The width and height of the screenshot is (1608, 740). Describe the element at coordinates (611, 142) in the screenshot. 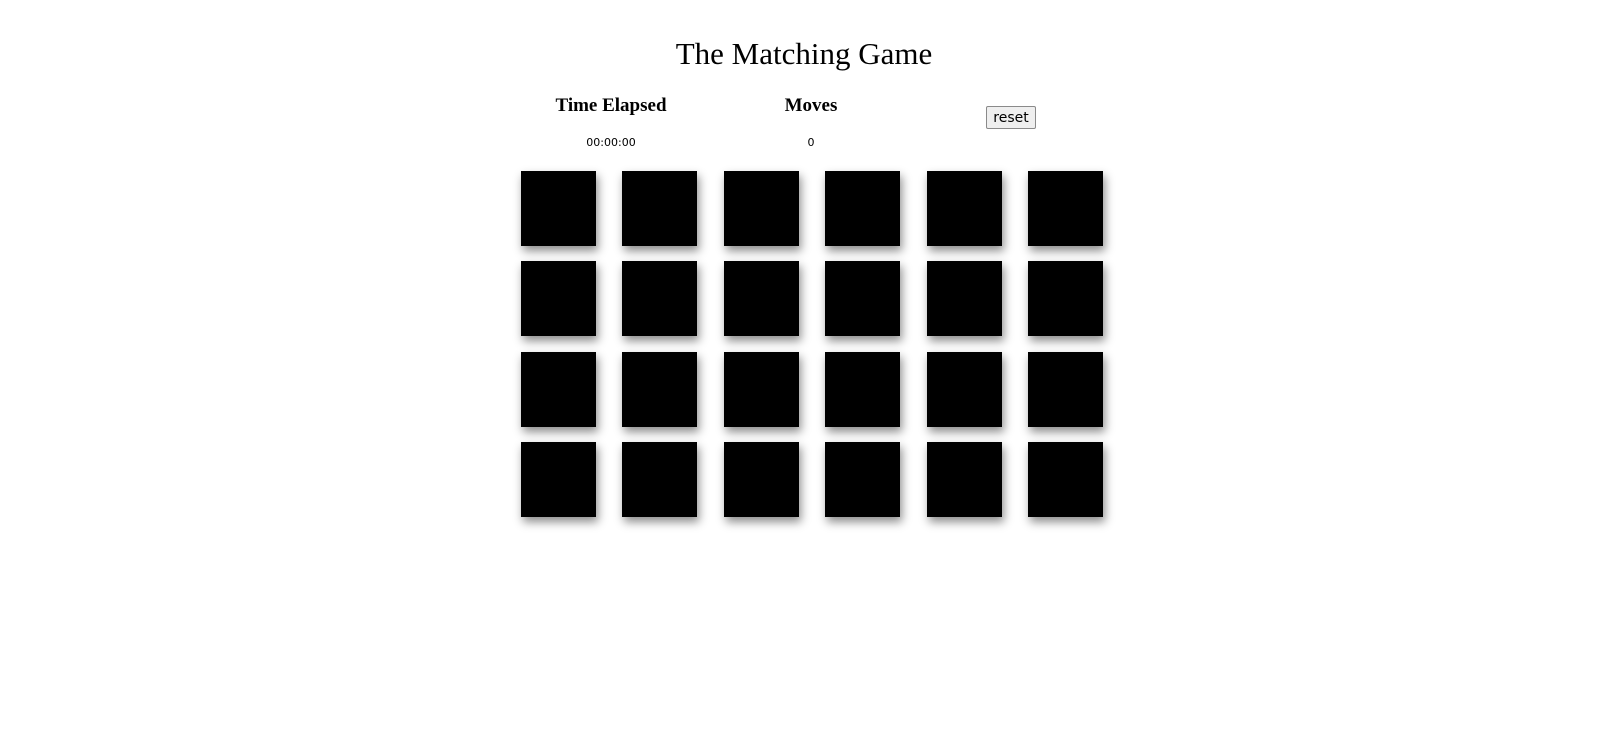

I see `time-elapsed-value: 00:00:00` at that location.